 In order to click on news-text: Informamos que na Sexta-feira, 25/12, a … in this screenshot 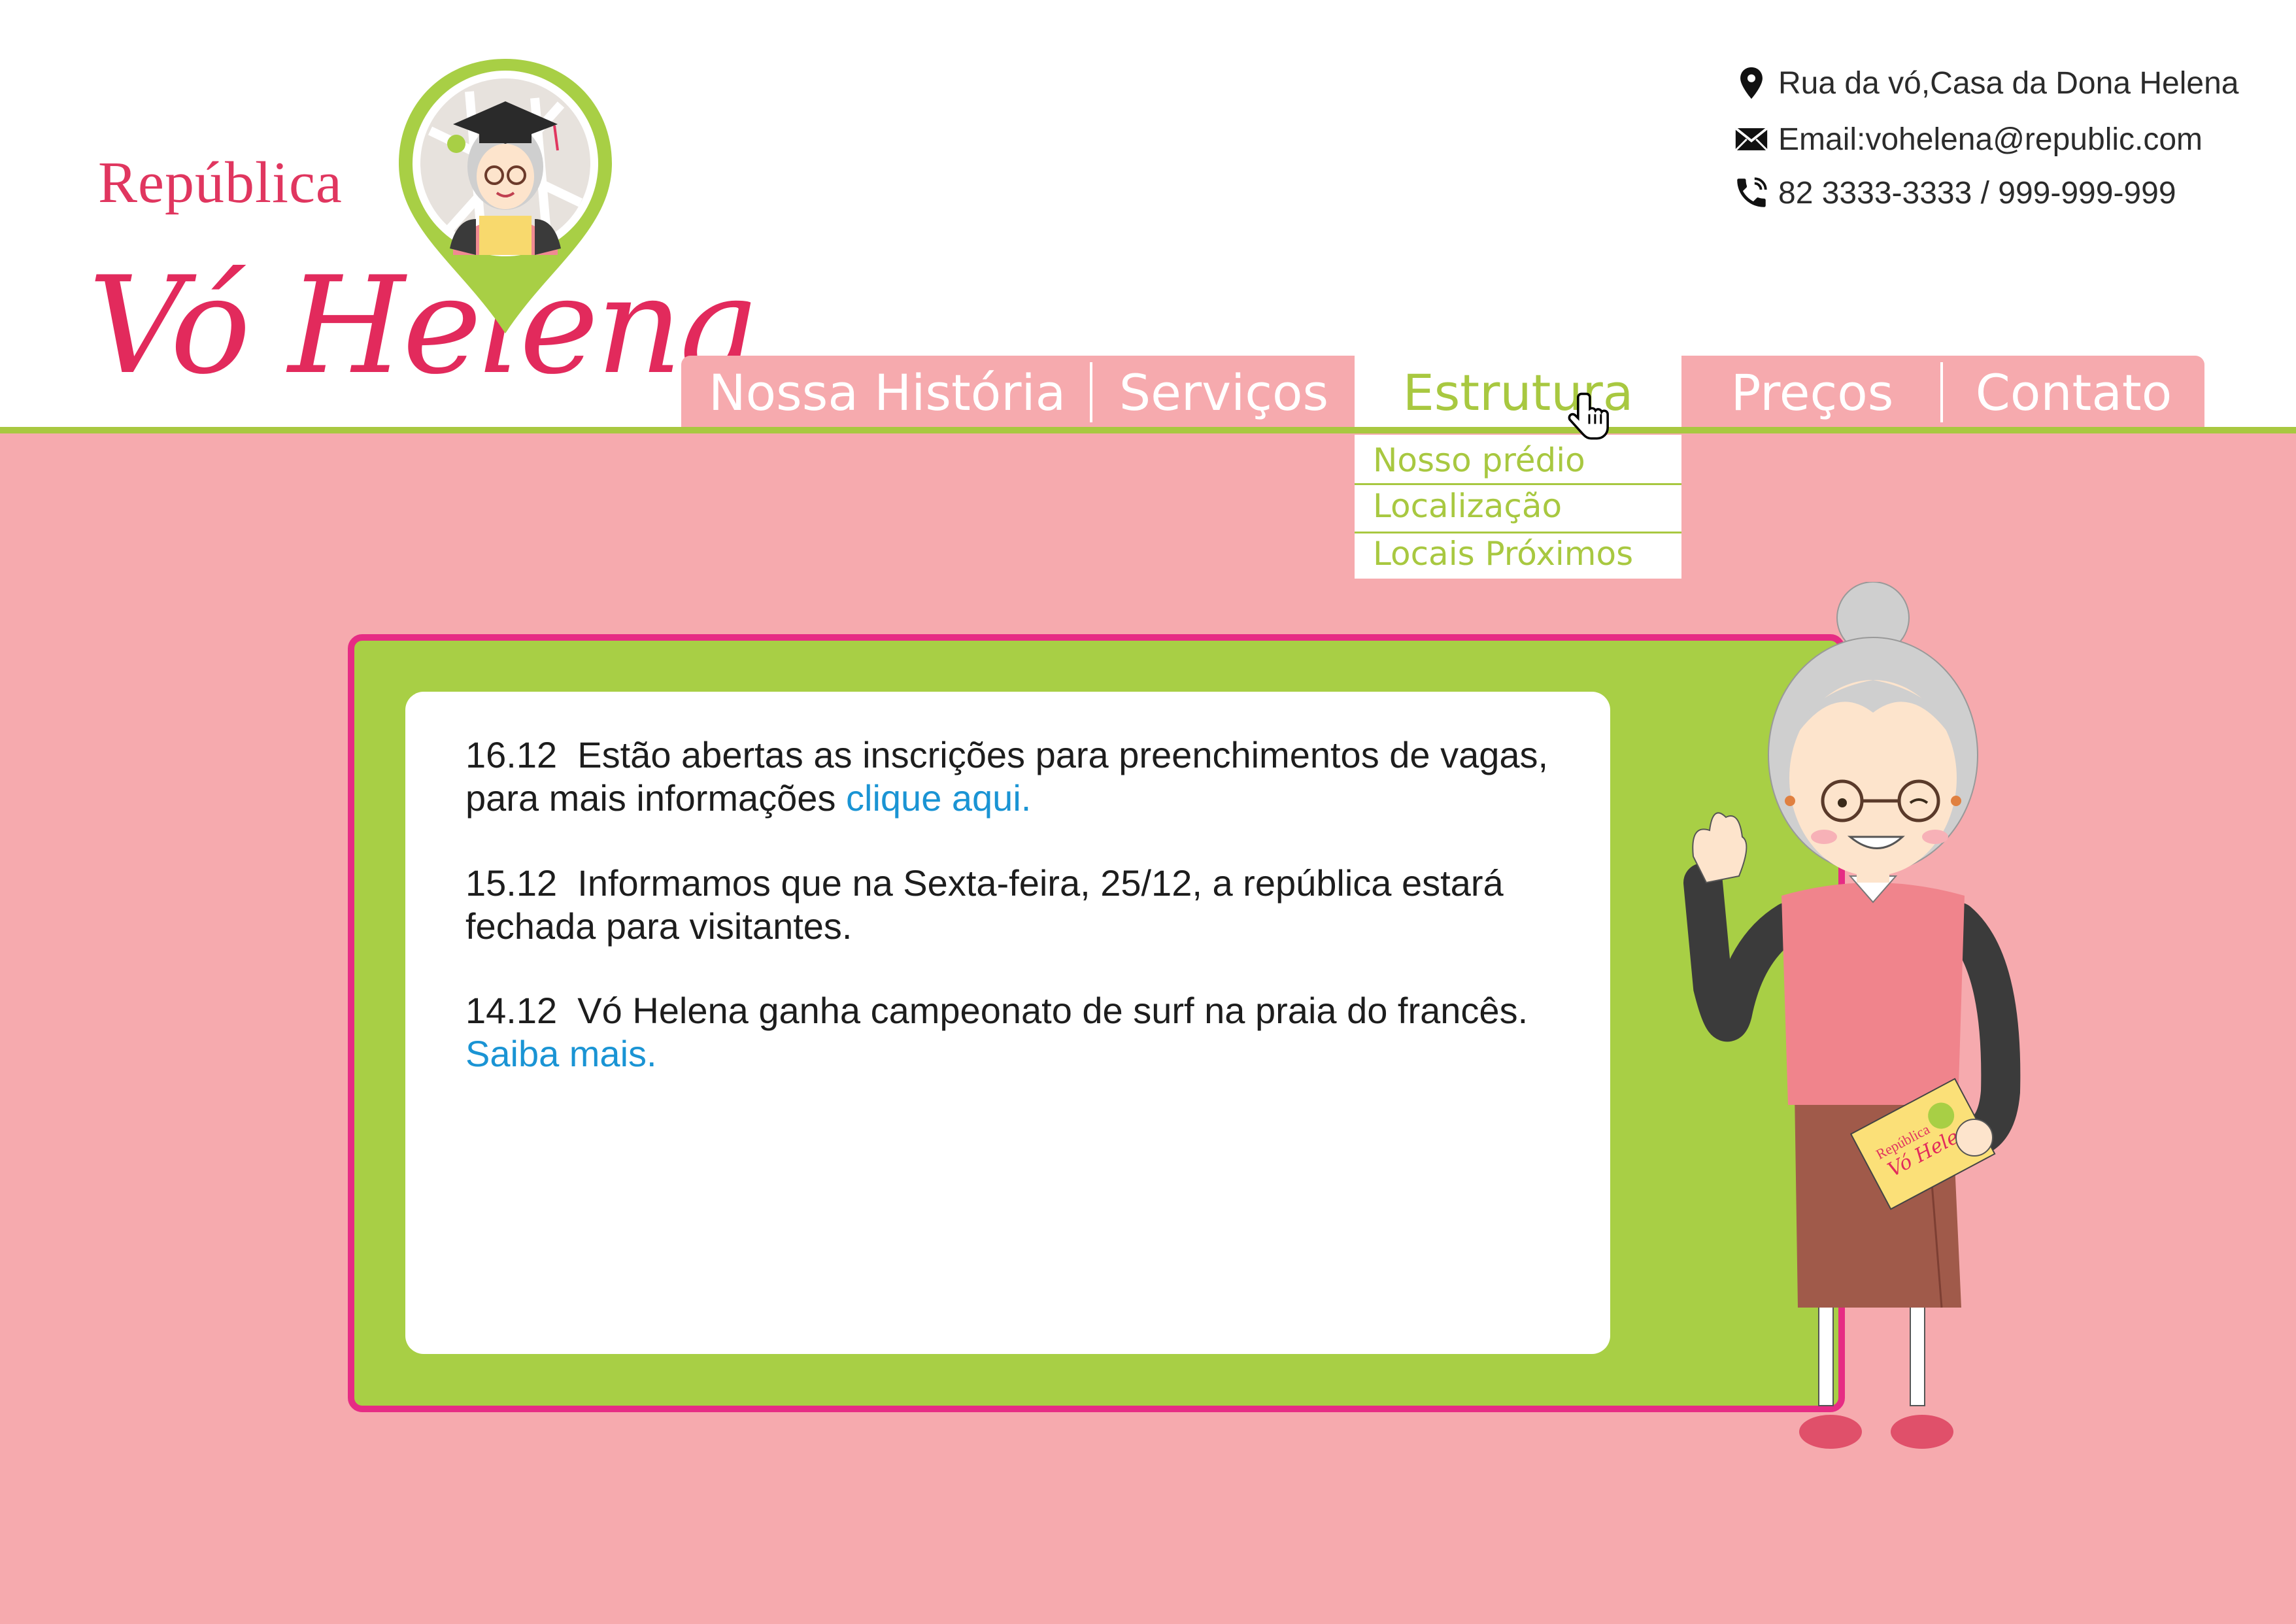, I will do `click(984, 904)`.